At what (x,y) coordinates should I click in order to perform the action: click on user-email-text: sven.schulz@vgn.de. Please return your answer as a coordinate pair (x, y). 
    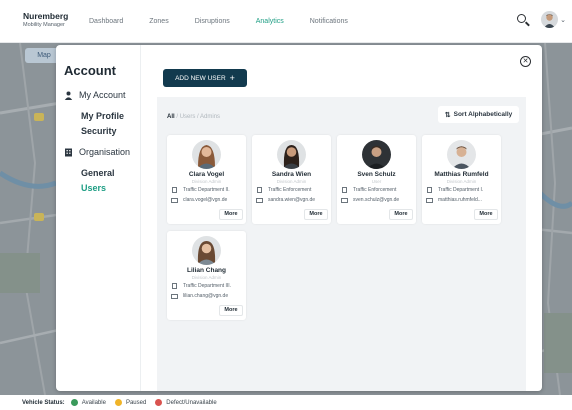
    Looking at the image, I should click on (376, 200).